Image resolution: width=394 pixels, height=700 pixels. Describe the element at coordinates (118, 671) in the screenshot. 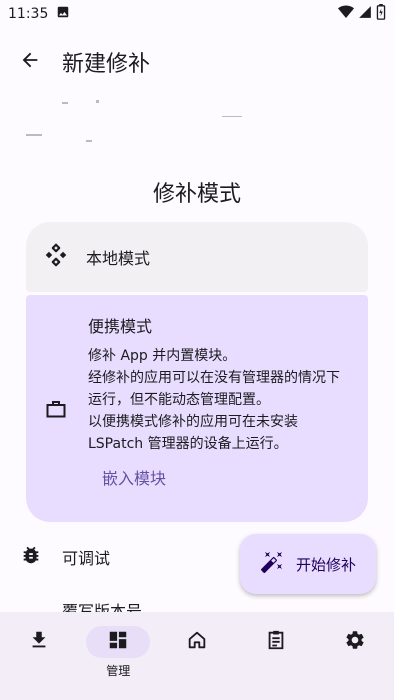

I see `nav-label: 管理` at that location.